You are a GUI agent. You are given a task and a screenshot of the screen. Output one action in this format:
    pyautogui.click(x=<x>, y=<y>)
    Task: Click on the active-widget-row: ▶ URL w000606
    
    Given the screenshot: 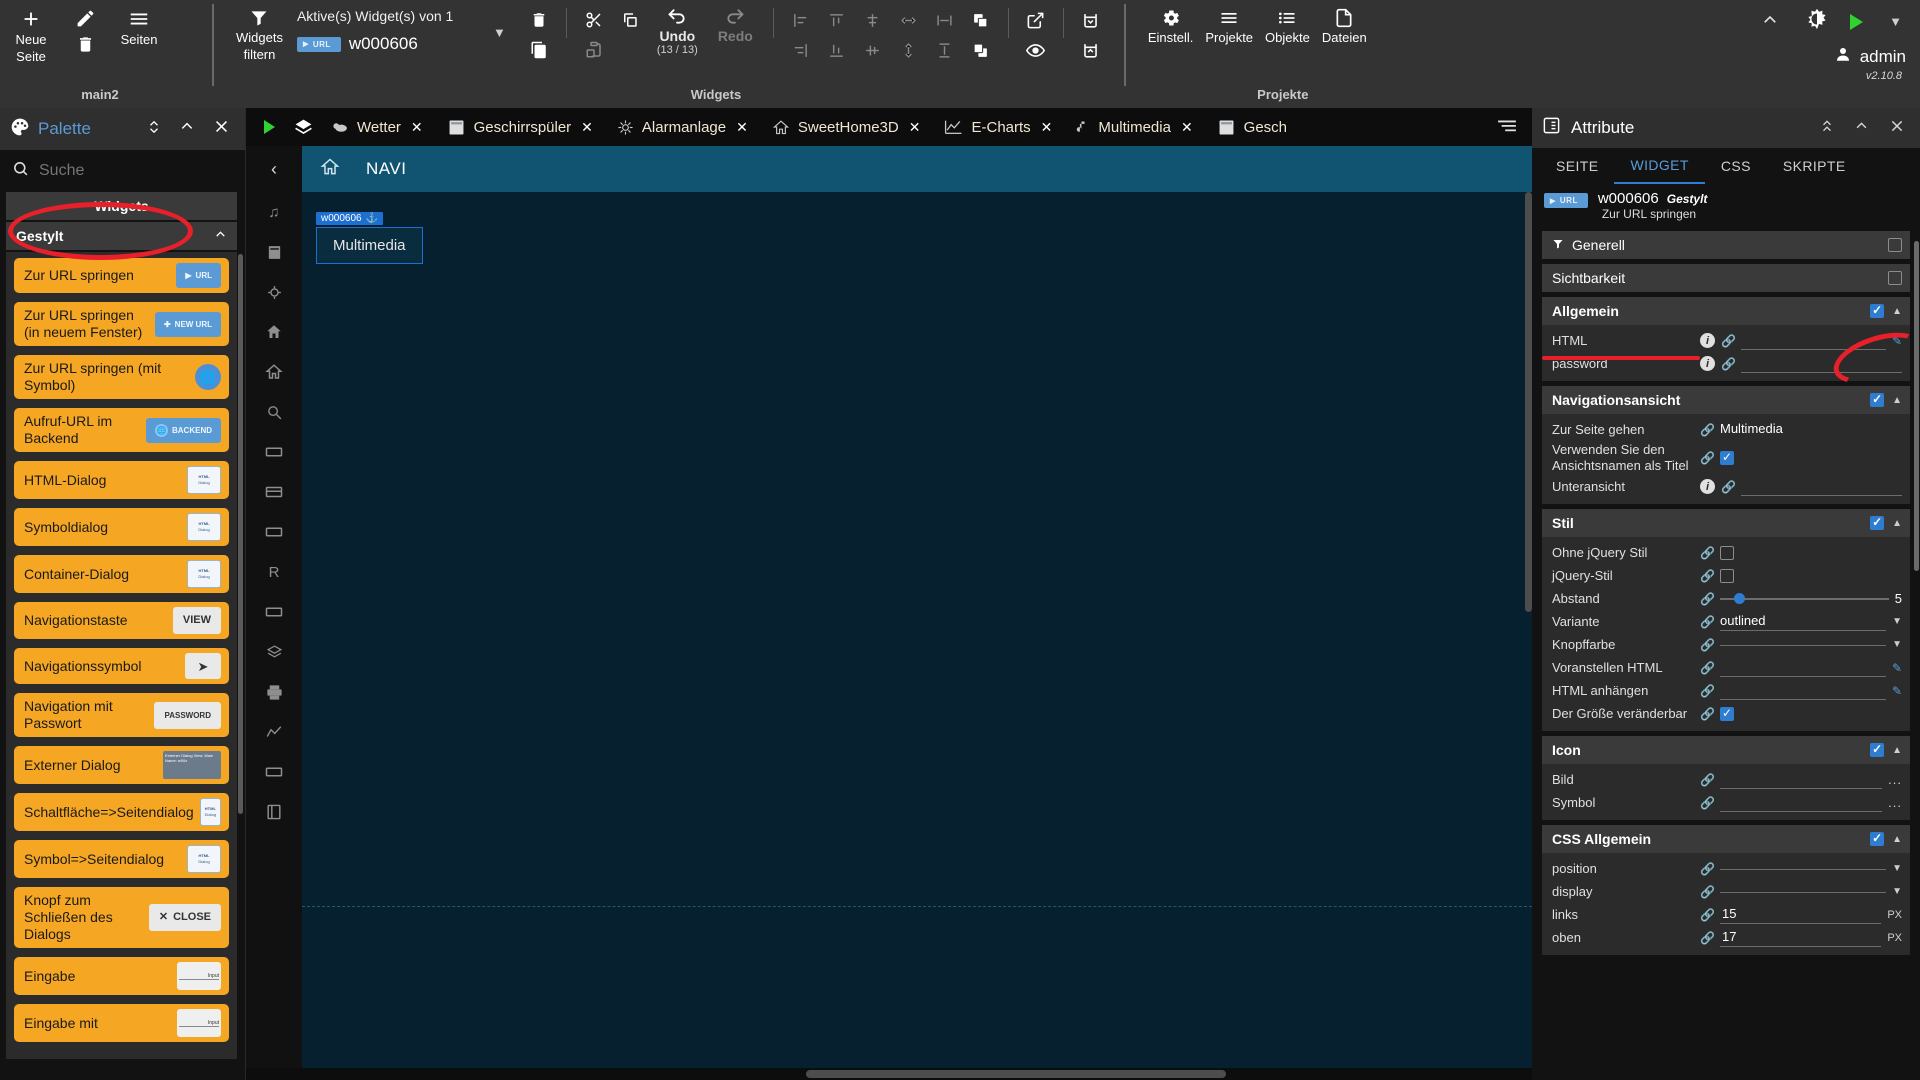 What is the action you would take?
    pyautogui.click(x=389, y=44)
    